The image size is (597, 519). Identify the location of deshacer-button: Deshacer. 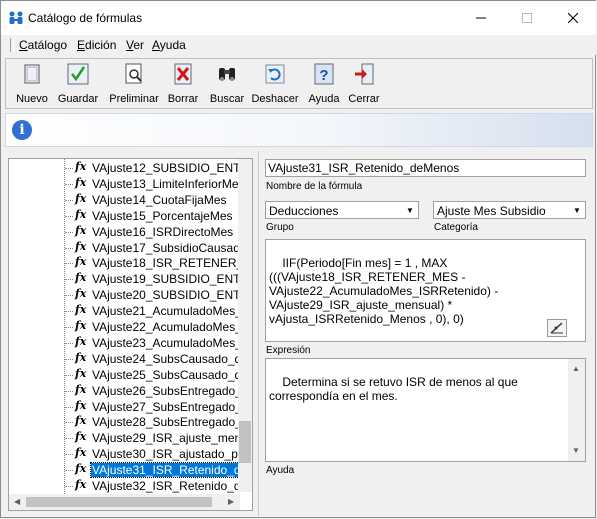
(275, 84).